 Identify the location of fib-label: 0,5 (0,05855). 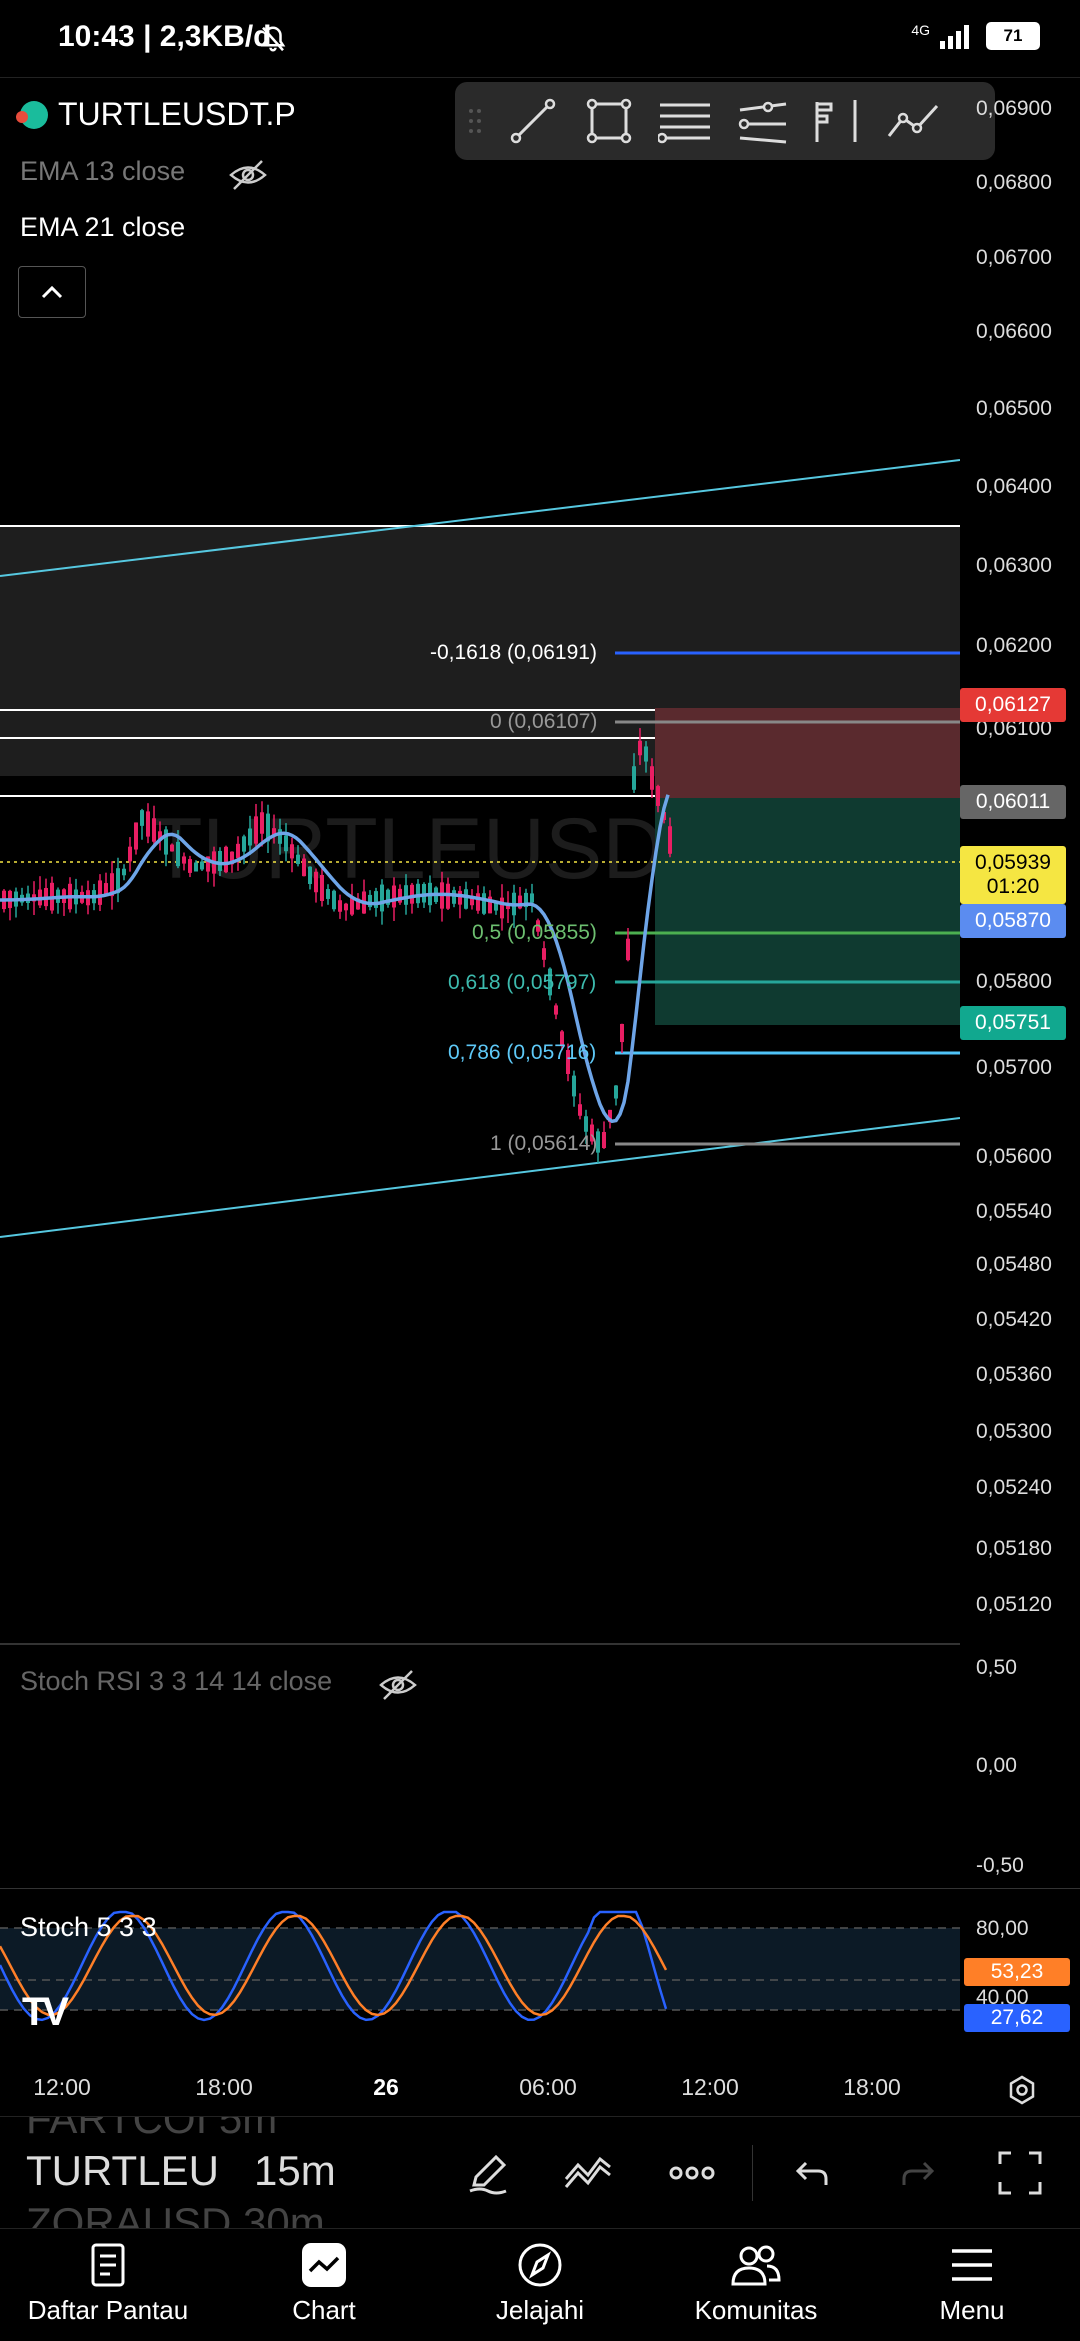
(534, 932).